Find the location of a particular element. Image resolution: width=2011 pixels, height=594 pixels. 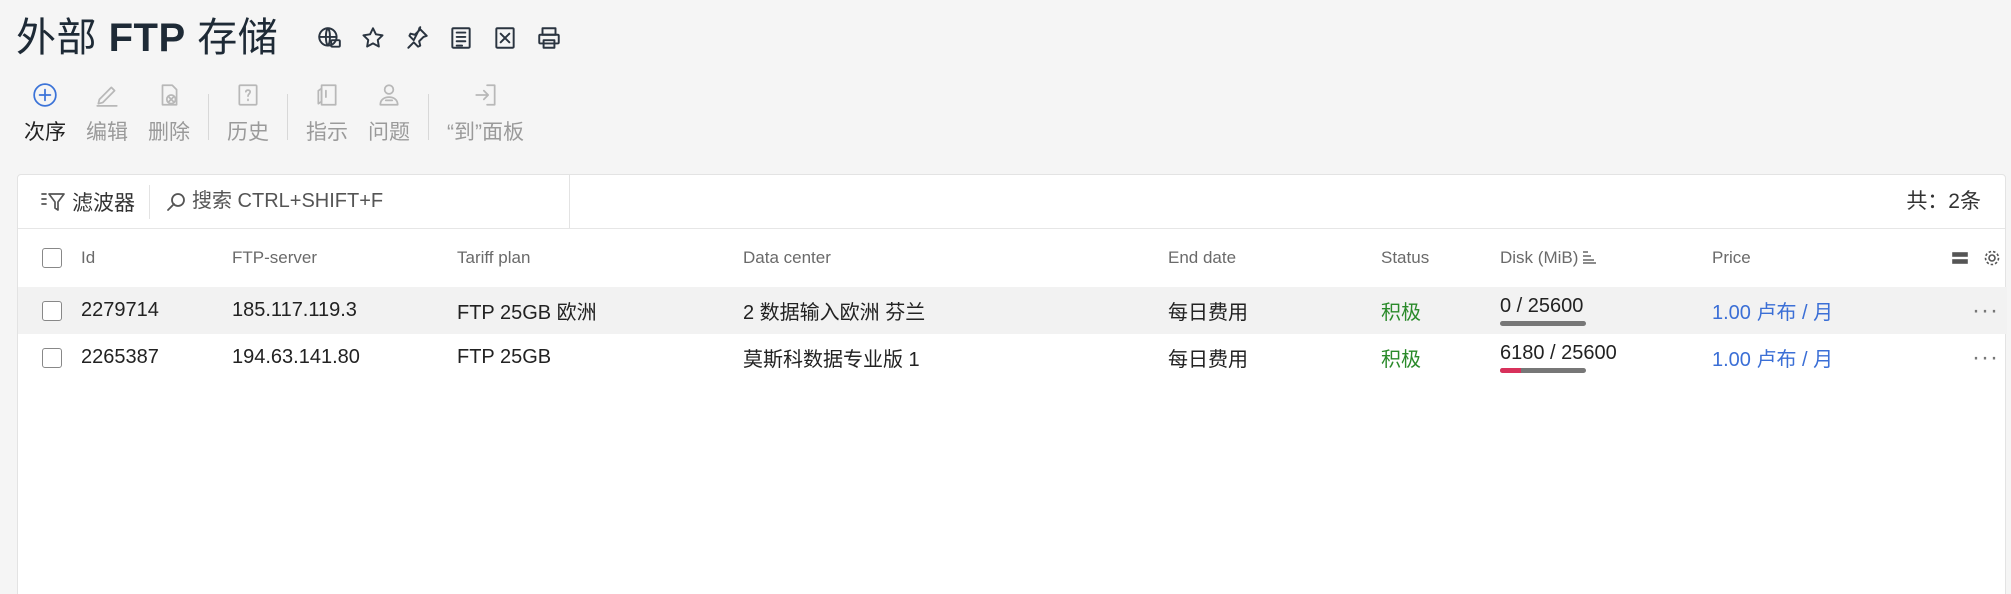

action-toolbar: 次序 编辑 删除 历史 指示 问题 “到”面板 is located at coordinates (274, 116).